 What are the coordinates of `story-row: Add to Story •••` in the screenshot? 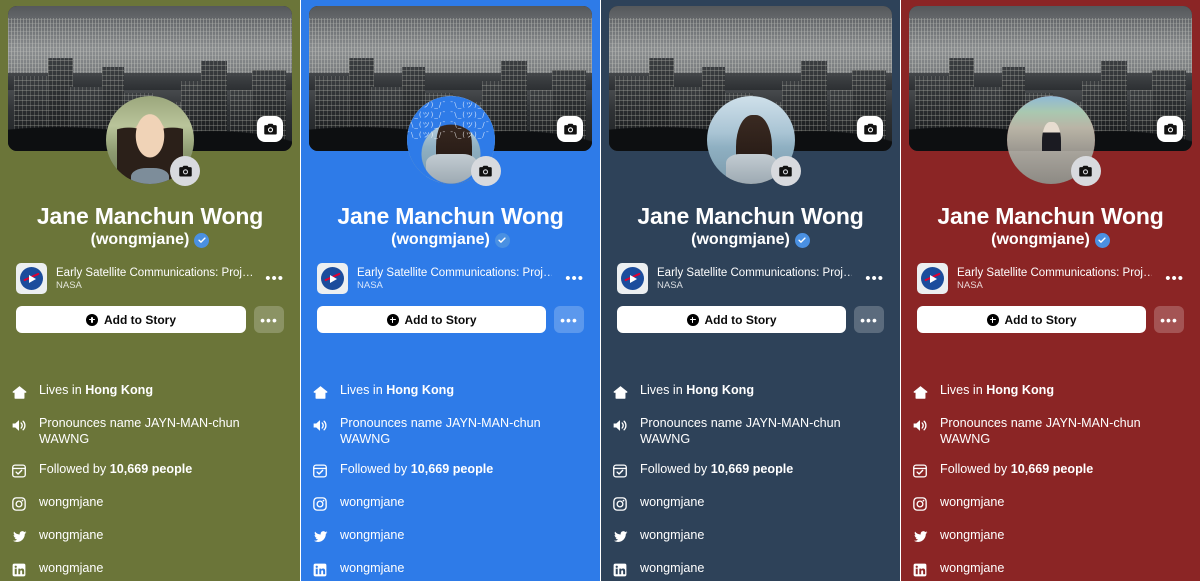 It's located at (150, 319).